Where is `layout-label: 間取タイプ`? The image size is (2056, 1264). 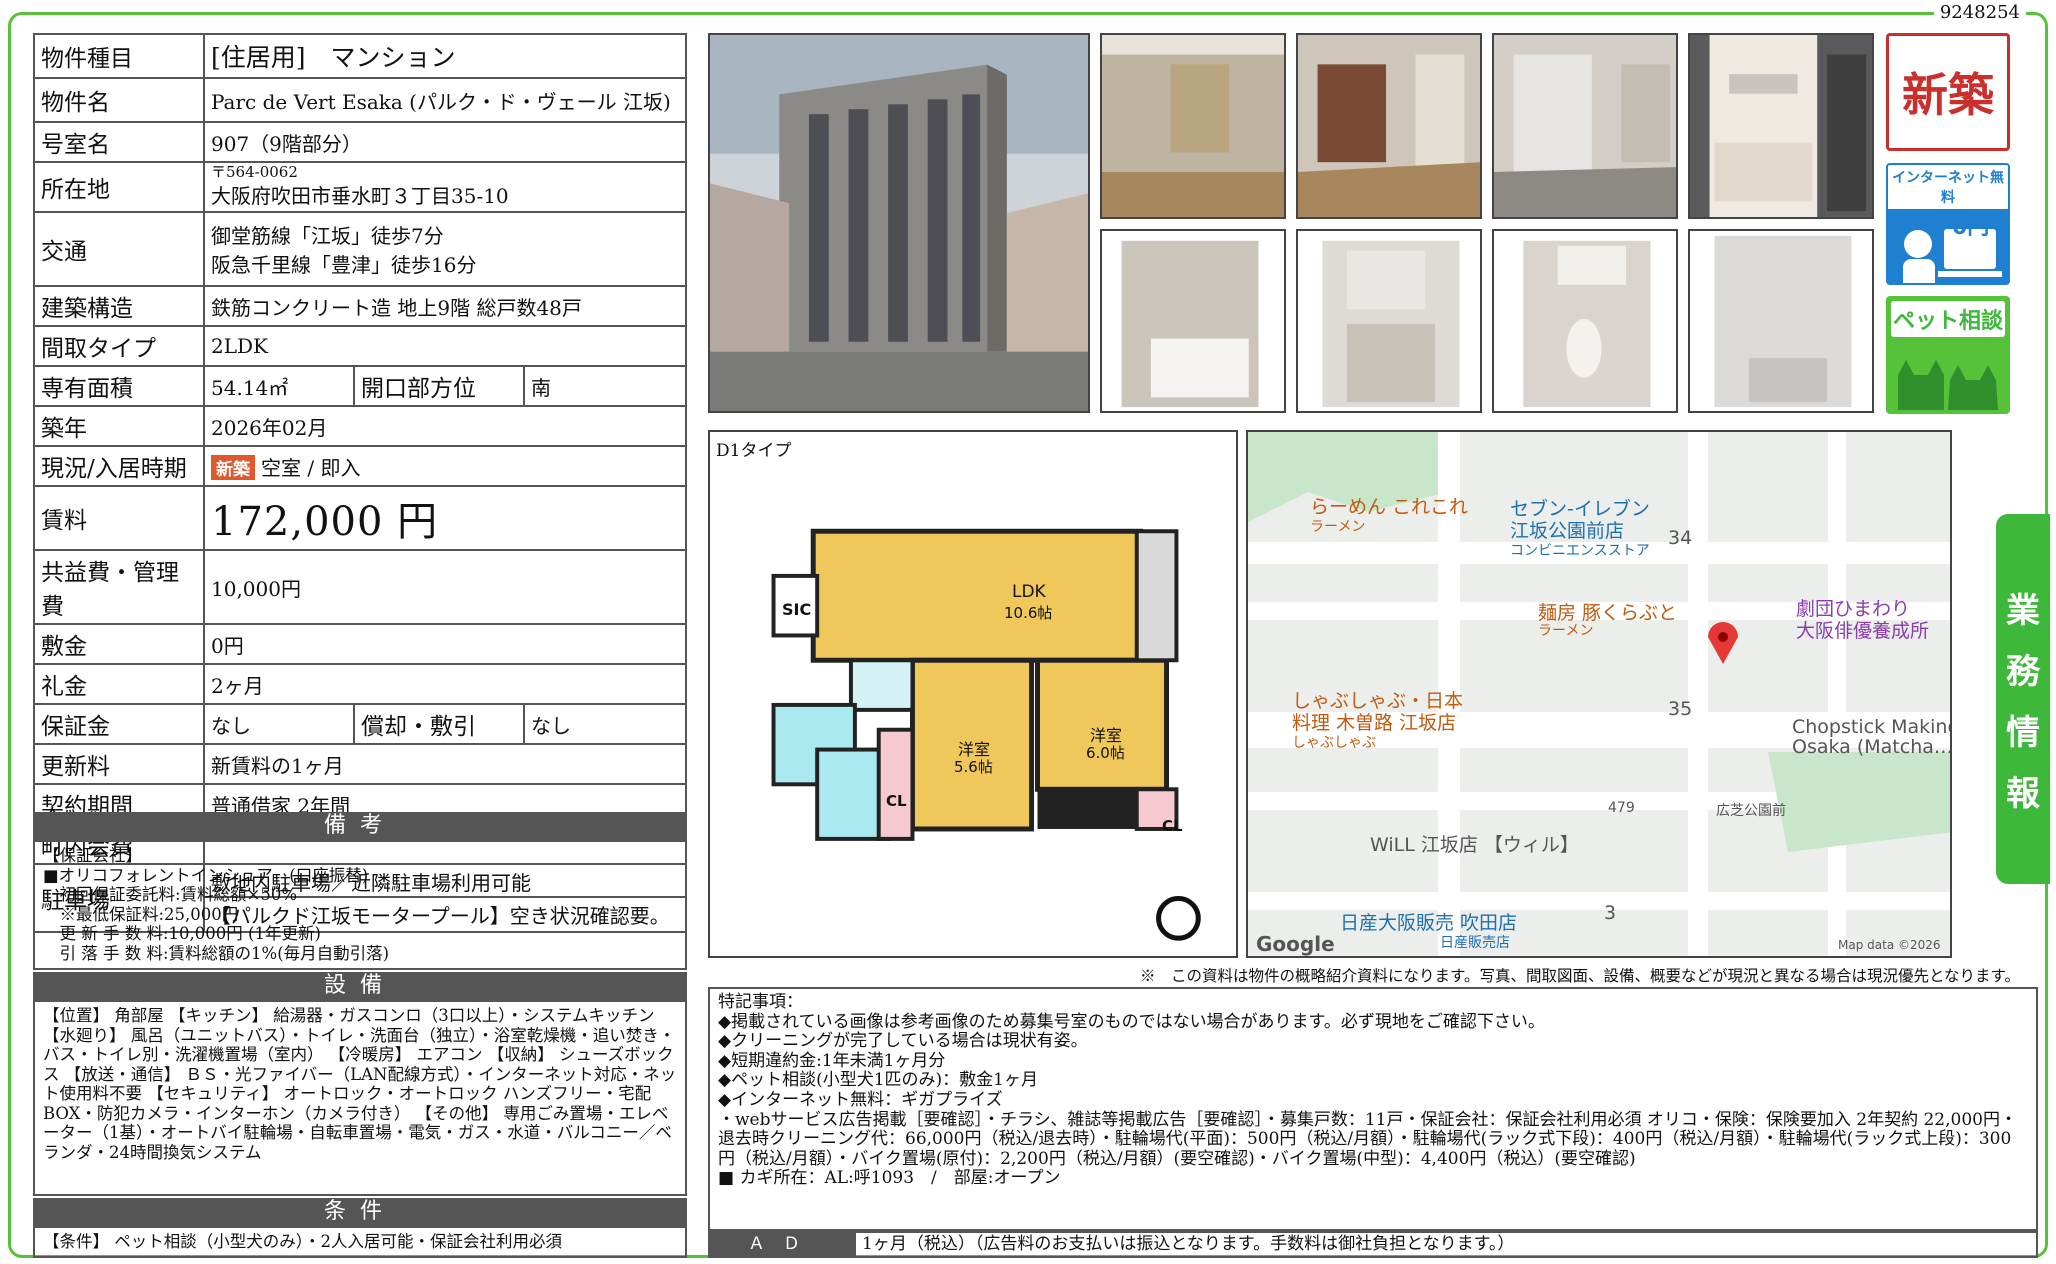
layout-label: 間取タイプ is located at coordinates (119, 346).